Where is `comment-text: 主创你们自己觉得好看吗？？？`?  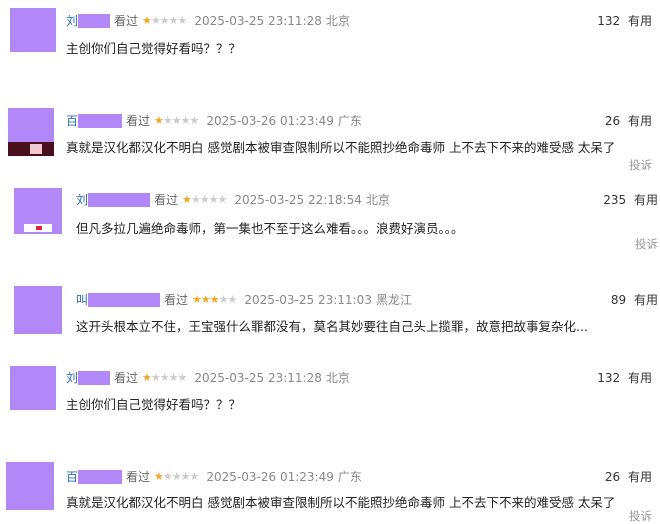 comment-text: 主创你们自己觉得好看吗？？？ is located at coordinates (154, 404).